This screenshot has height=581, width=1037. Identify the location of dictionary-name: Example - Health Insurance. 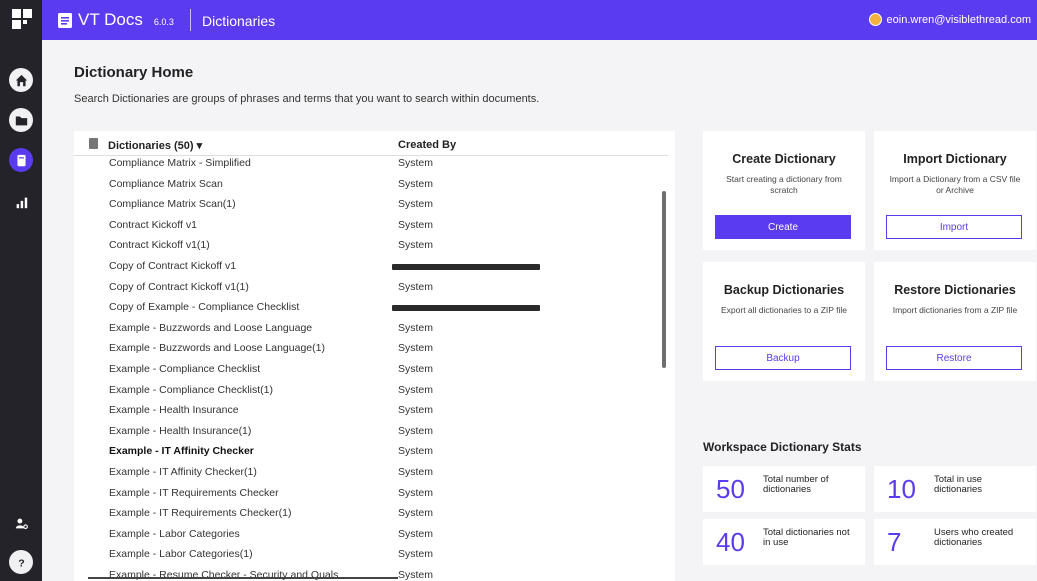
(174, 410).